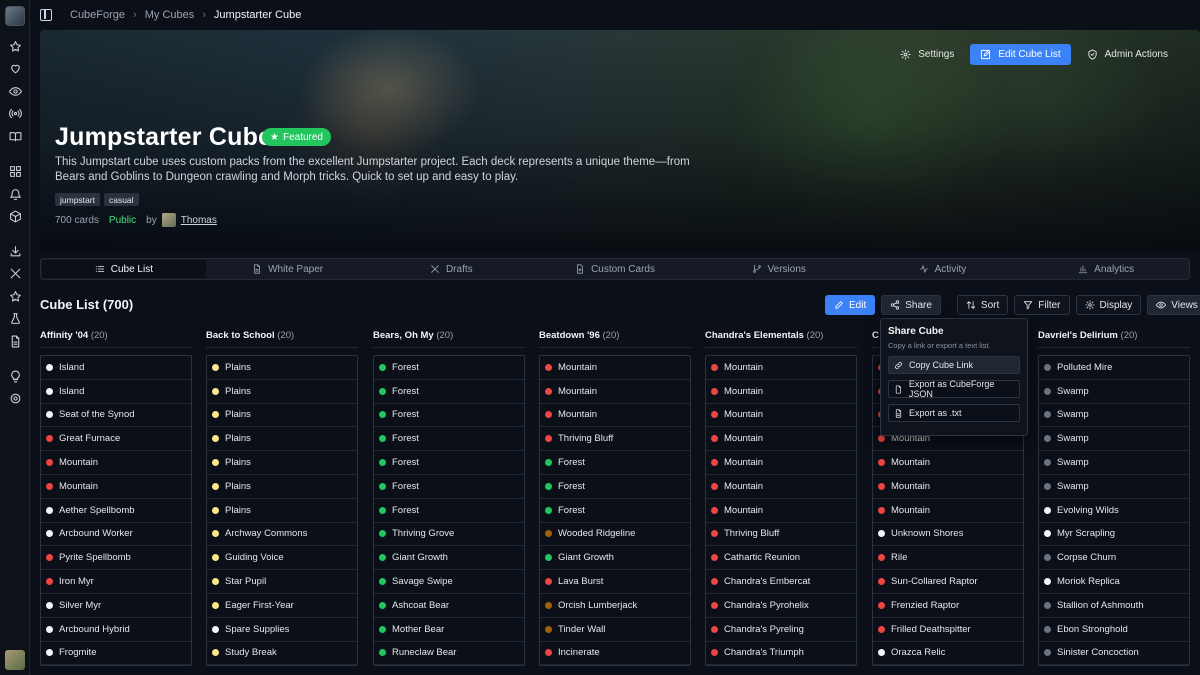  What do you see at coordinates (449, 654) in the screenshot?
I see `card-row: Runeclaw Bear` at bounding box center [449, 654].